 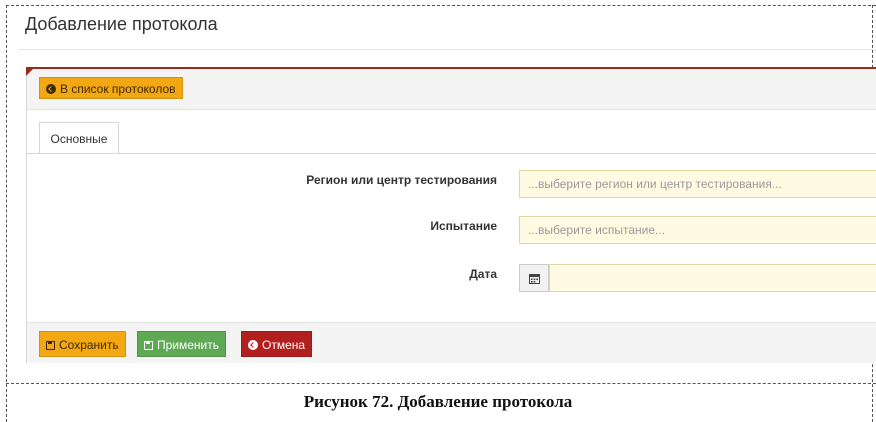 I want to click on back-to-list-button: В список протоколов, so click(x=111, y=88).